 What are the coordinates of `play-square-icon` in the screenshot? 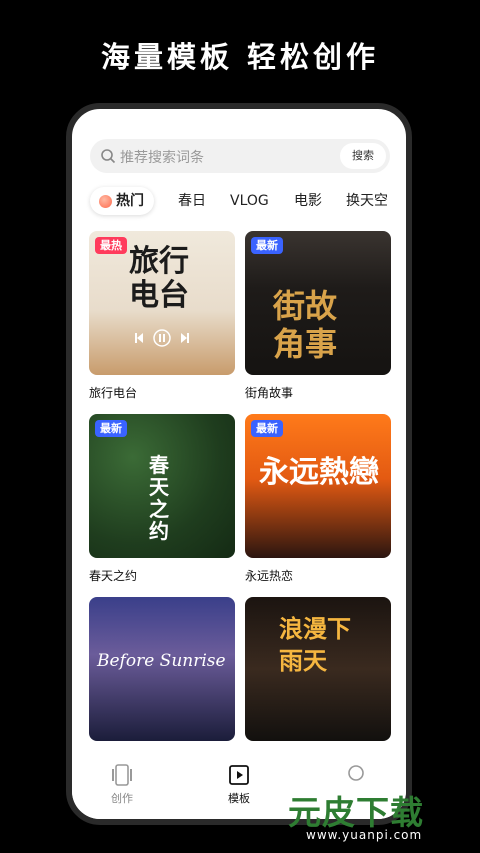 It's located at (239, 775).